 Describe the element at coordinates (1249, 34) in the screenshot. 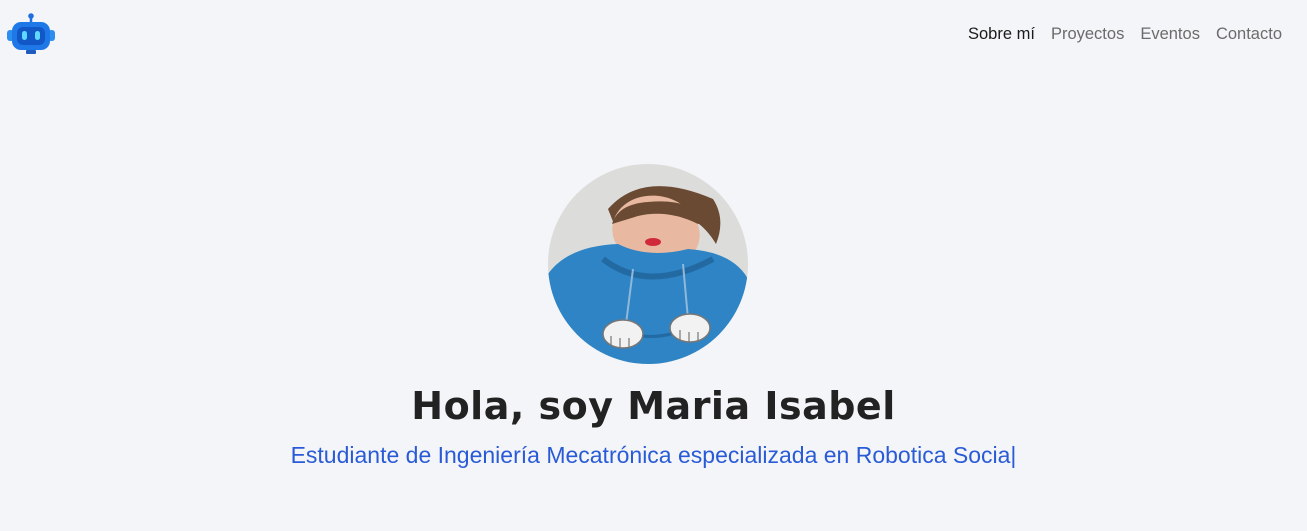

I see `nav-link-contacto: Contacto` at that location.